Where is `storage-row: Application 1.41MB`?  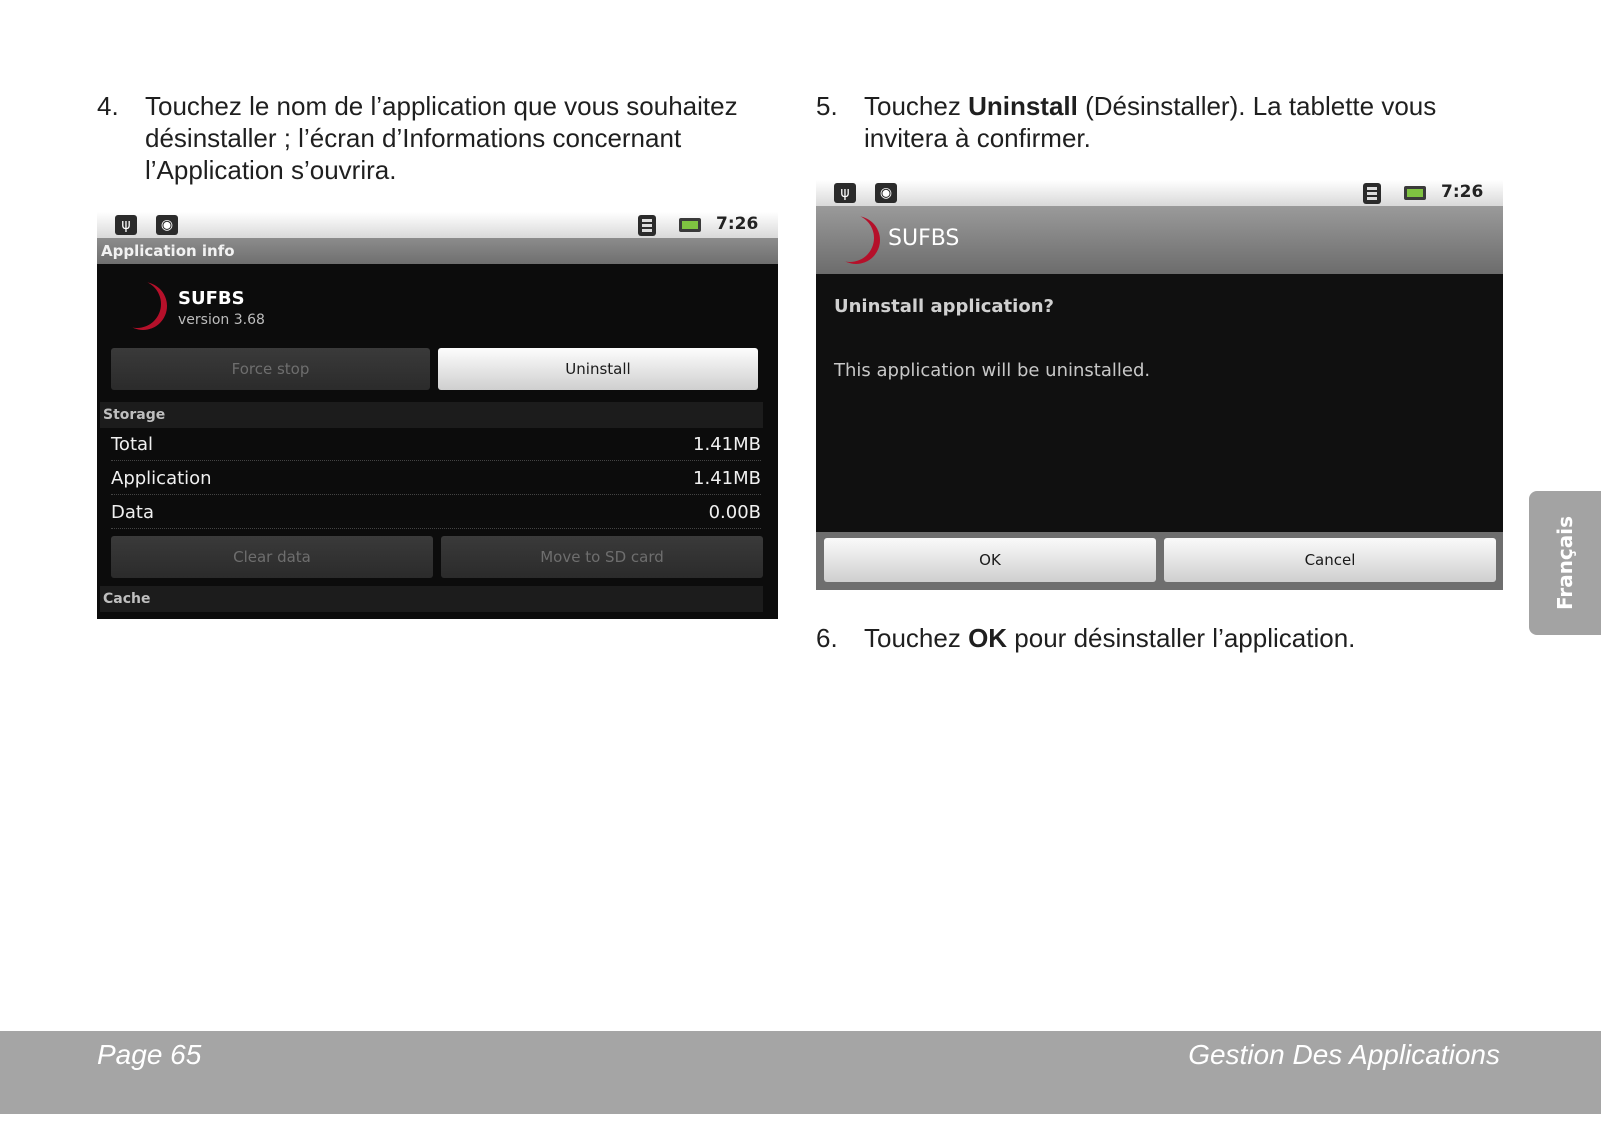
storage-row: Application 1.41MB is located at coordinates (436, 480).